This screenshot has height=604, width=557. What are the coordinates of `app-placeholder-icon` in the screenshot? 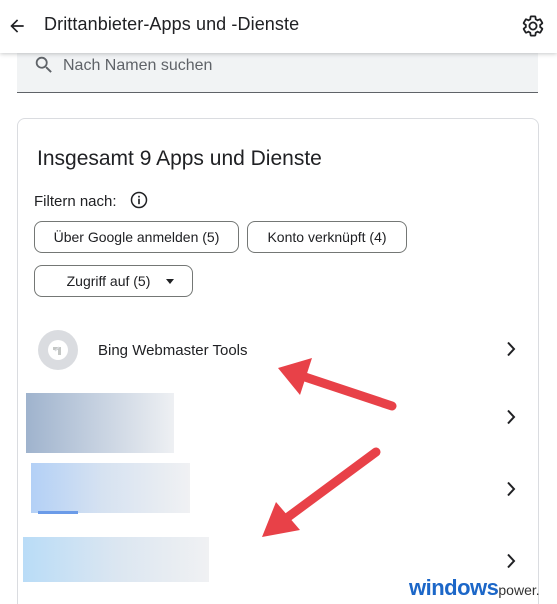 It's located at (58, 350).